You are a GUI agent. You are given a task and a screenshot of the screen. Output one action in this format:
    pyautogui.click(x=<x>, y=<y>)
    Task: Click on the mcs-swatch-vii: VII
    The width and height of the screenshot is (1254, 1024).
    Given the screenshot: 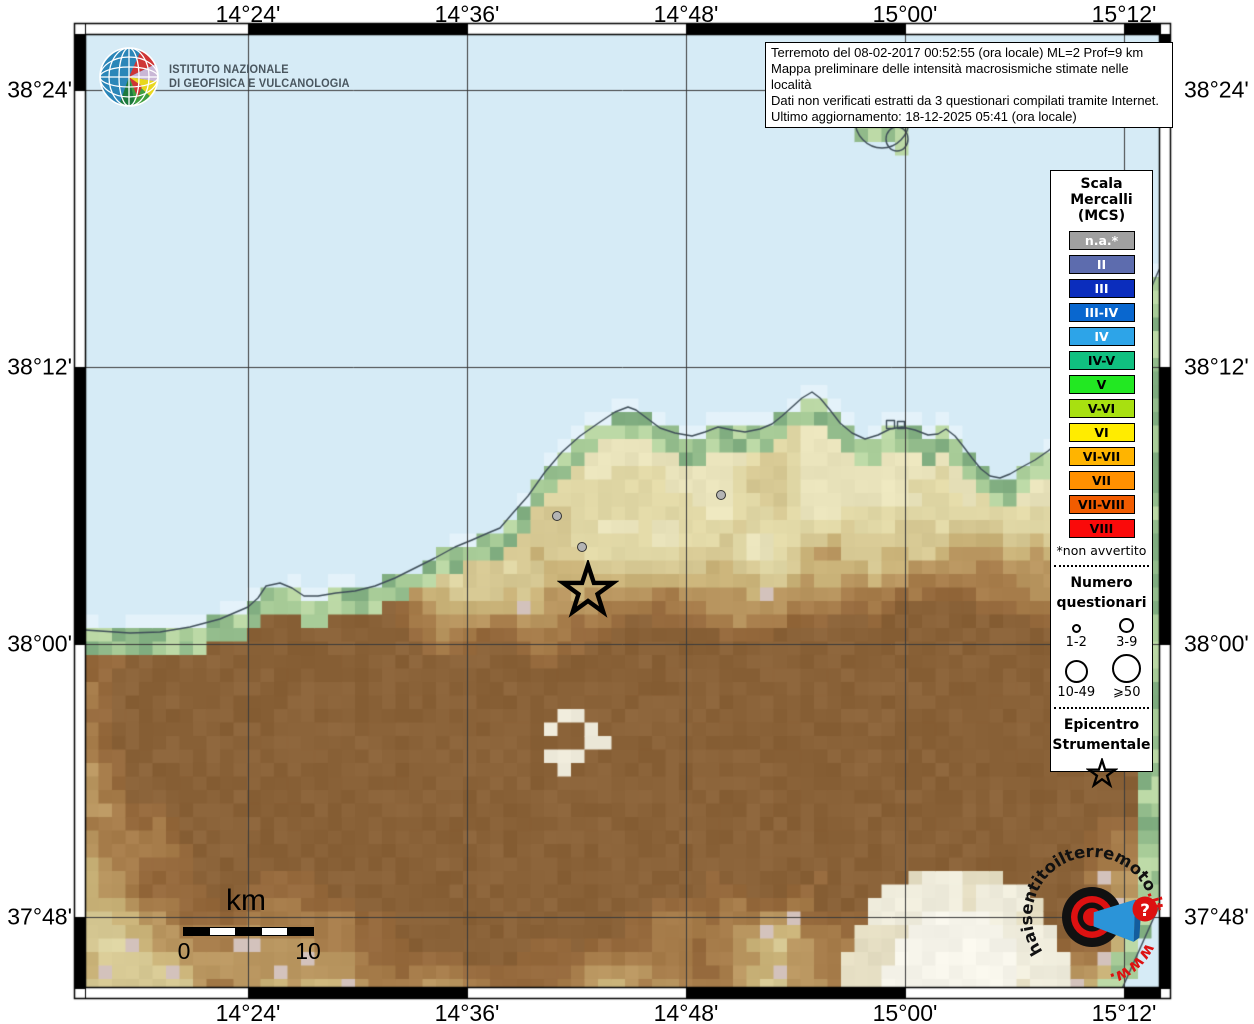 What is the action you would take?
    pyautogui.click(x=1101, y=480)
    